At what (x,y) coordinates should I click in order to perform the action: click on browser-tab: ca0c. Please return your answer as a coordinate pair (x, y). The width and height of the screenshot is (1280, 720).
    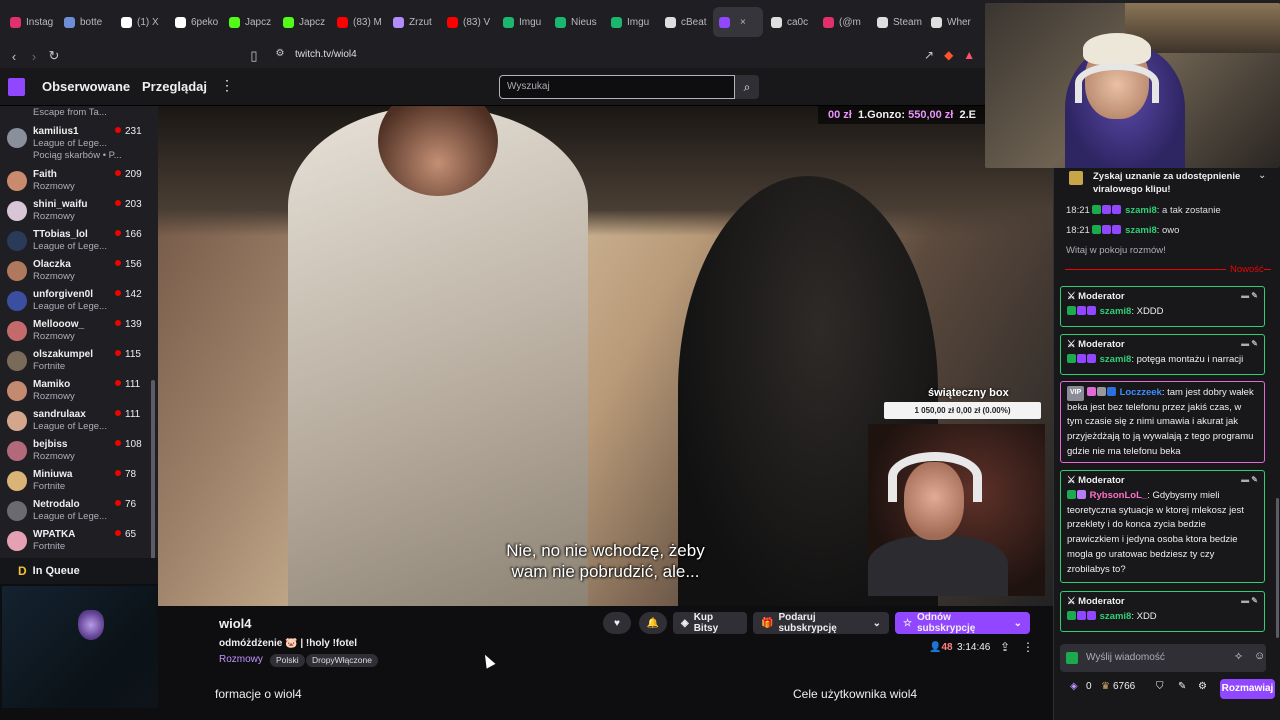
    Looking at the image, I should click on (790, 22).